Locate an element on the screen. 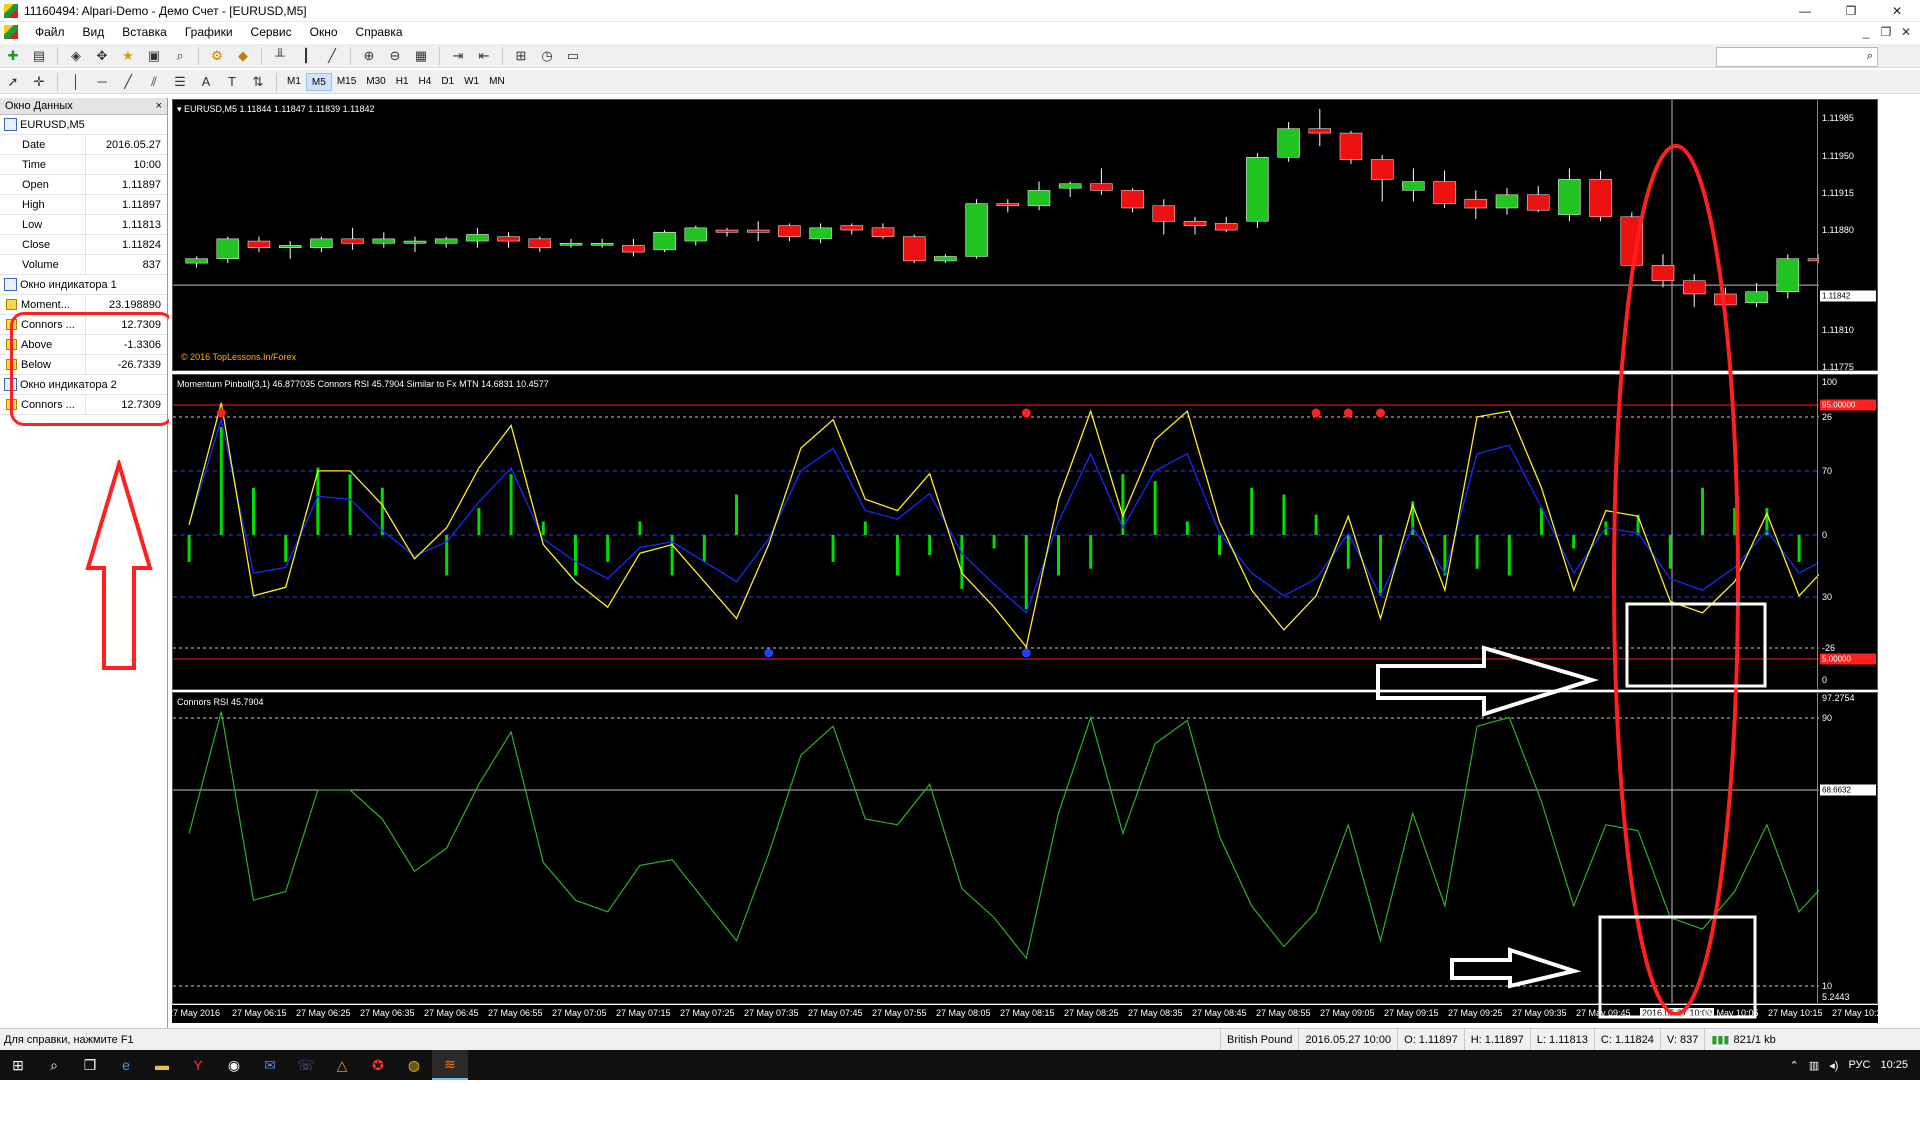  tray-chevron-icon: ⌃ is located at coordinates (1794, 1065).